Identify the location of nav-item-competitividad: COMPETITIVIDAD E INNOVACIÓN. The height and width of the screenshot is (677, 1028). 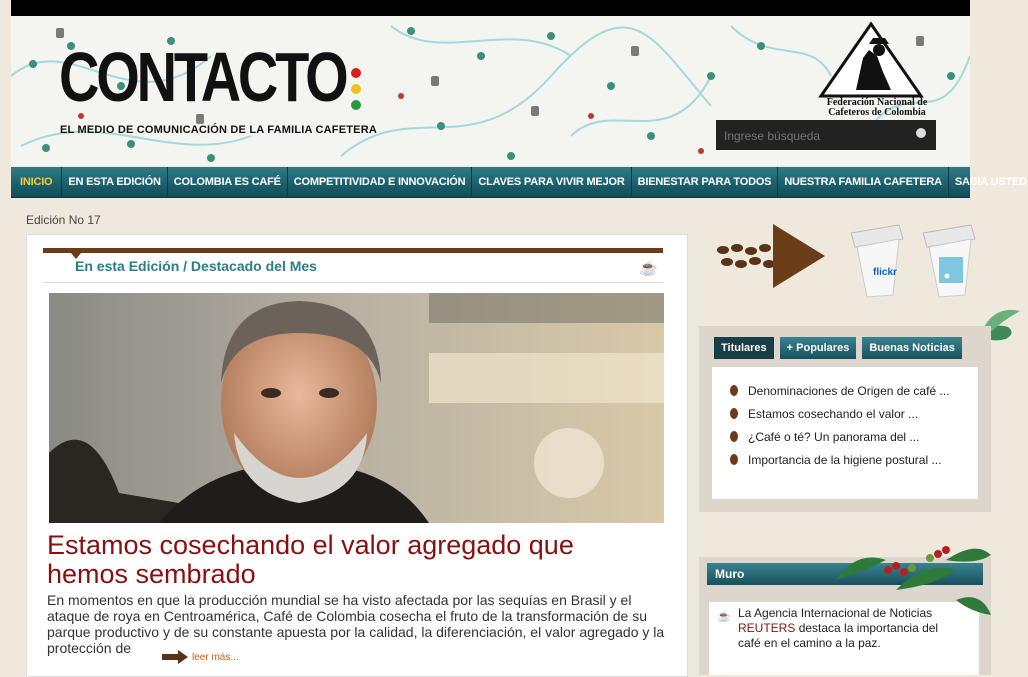
(380, 182).